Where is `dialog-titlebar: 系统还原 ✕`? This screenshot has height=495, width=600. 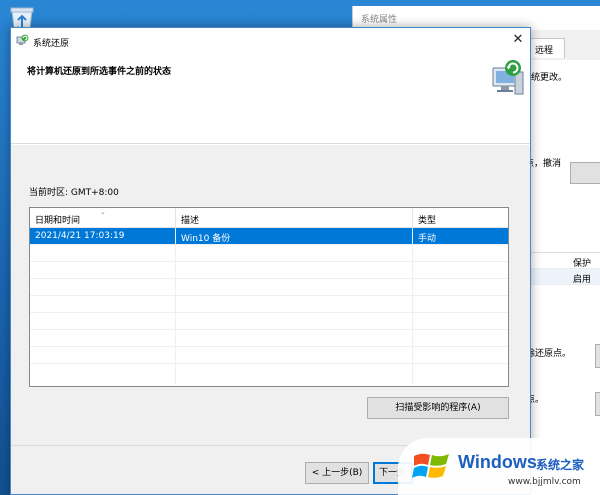 dialog-titlebar: 系统还原 ✕ is located at coordinates (270, 41).